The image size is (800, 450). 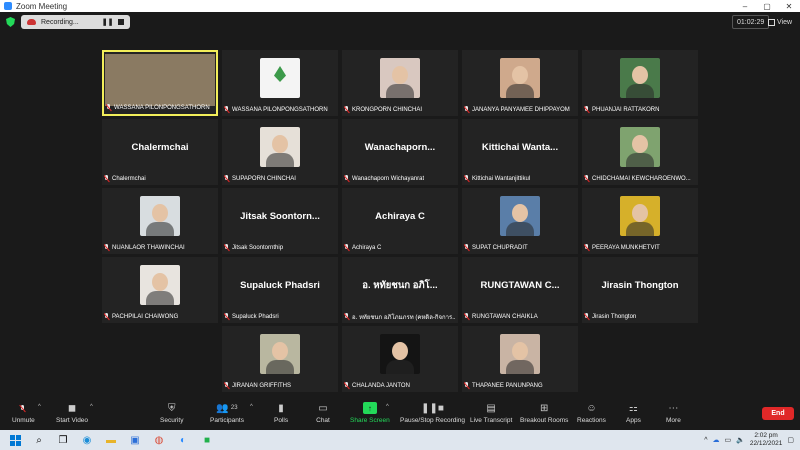 I want to click on volume-icon: 🔈, so click(x=740, y=440).